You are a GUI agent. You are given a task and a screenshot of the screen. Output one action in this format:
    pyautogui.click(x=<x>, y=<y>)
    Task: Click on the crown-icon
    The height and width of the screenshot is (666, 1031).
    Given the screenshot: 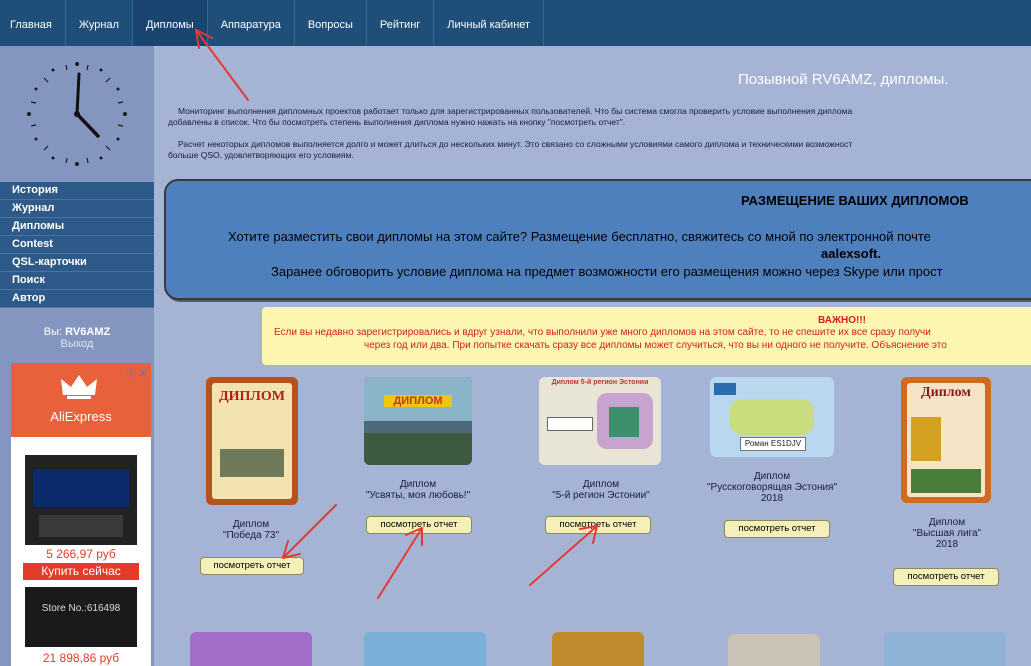 What is the action you would take?
    pyautogui.click(x=79, y=387)
    